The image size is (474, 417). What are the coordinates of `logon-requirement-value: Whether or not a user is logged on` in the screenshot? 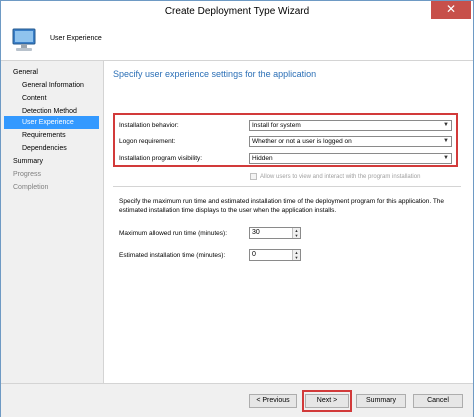 It's located at (302, 141).